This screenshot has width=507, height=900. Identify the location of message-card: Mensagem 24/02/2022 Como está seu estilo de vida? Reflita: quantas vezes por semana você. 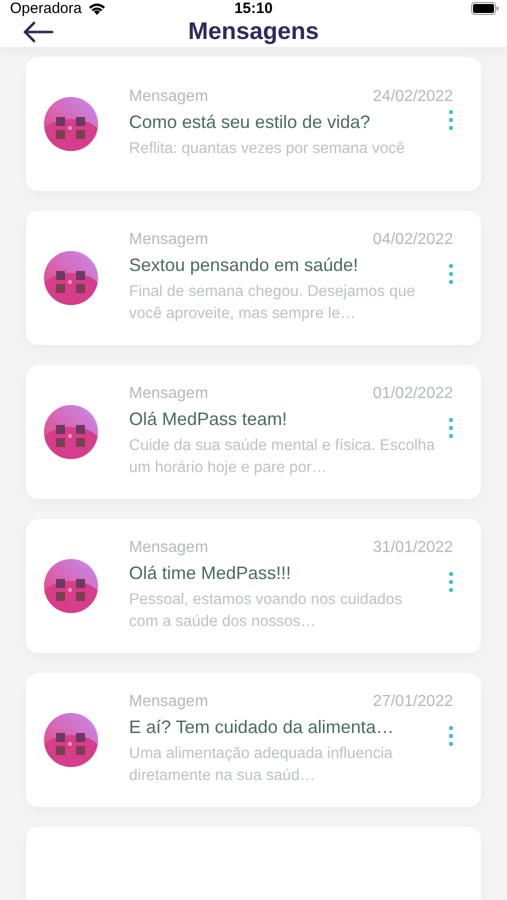
(253, 124).